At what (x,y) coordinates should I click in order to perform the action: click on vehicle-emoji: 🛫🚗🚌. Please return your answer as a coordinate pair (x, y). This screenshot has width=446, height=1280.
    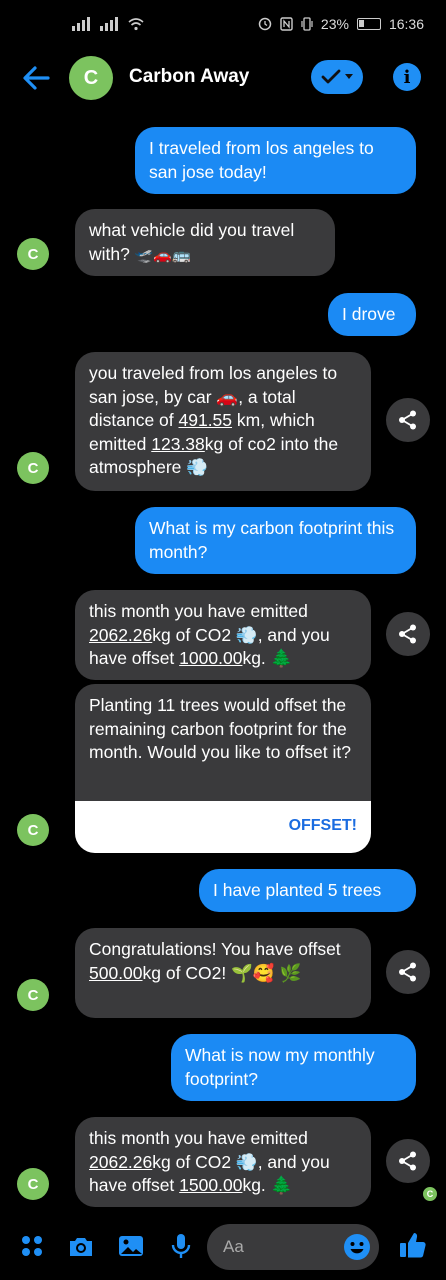
    Looking at the image, I should click on (162, 254).